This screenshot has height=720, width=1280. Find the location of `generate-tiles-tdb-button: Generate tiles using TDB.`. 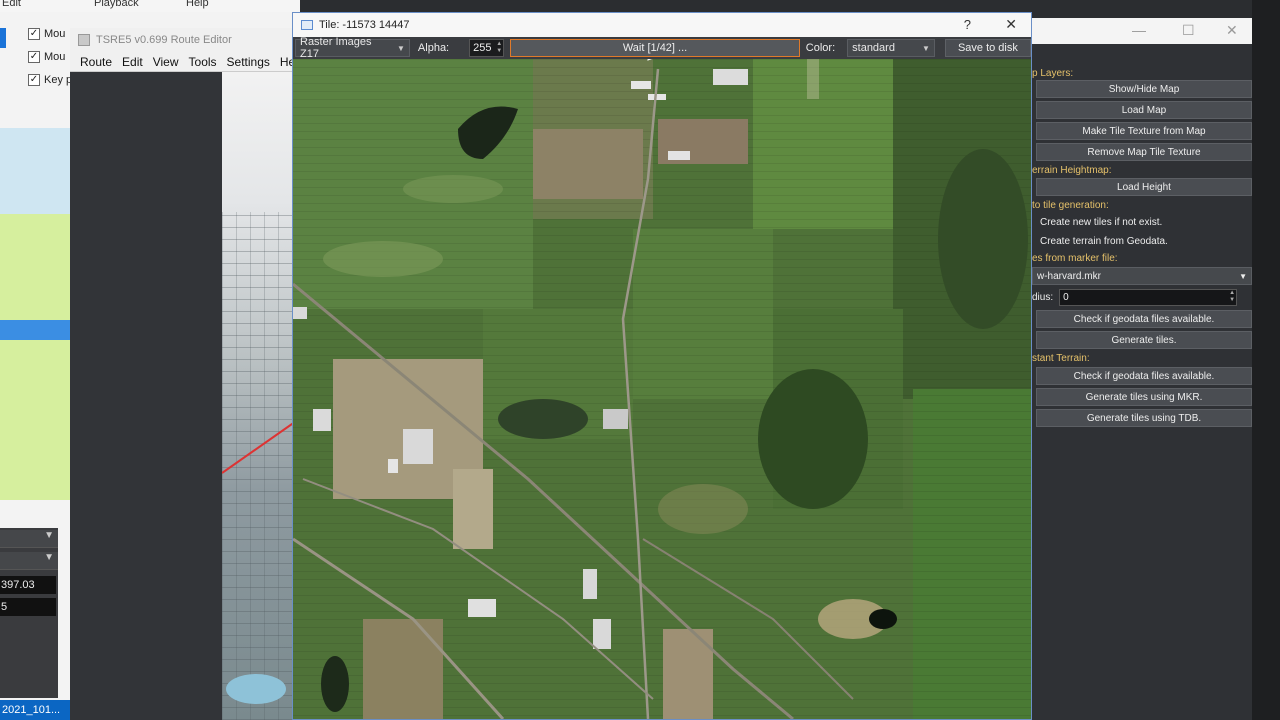

generate-tiles-tdb-button: Generate tiles using TDB. is located at coordinates (1144, 418).